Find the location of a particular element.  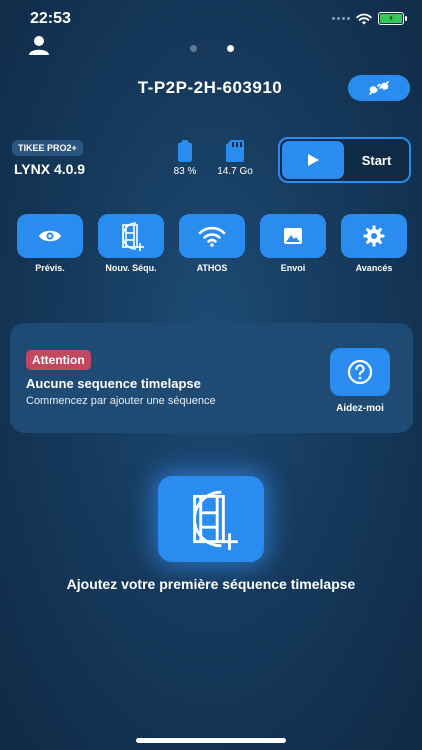

alert-title: Aucune sequence timelapse is located at coordinates (113, 383).